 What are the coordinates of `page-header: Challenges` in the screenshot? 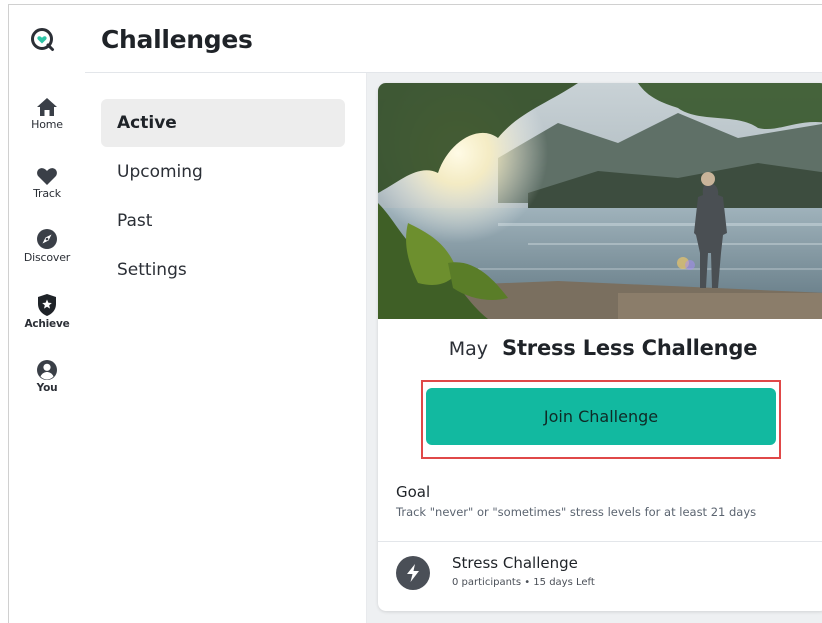 It's located at (453, 39).